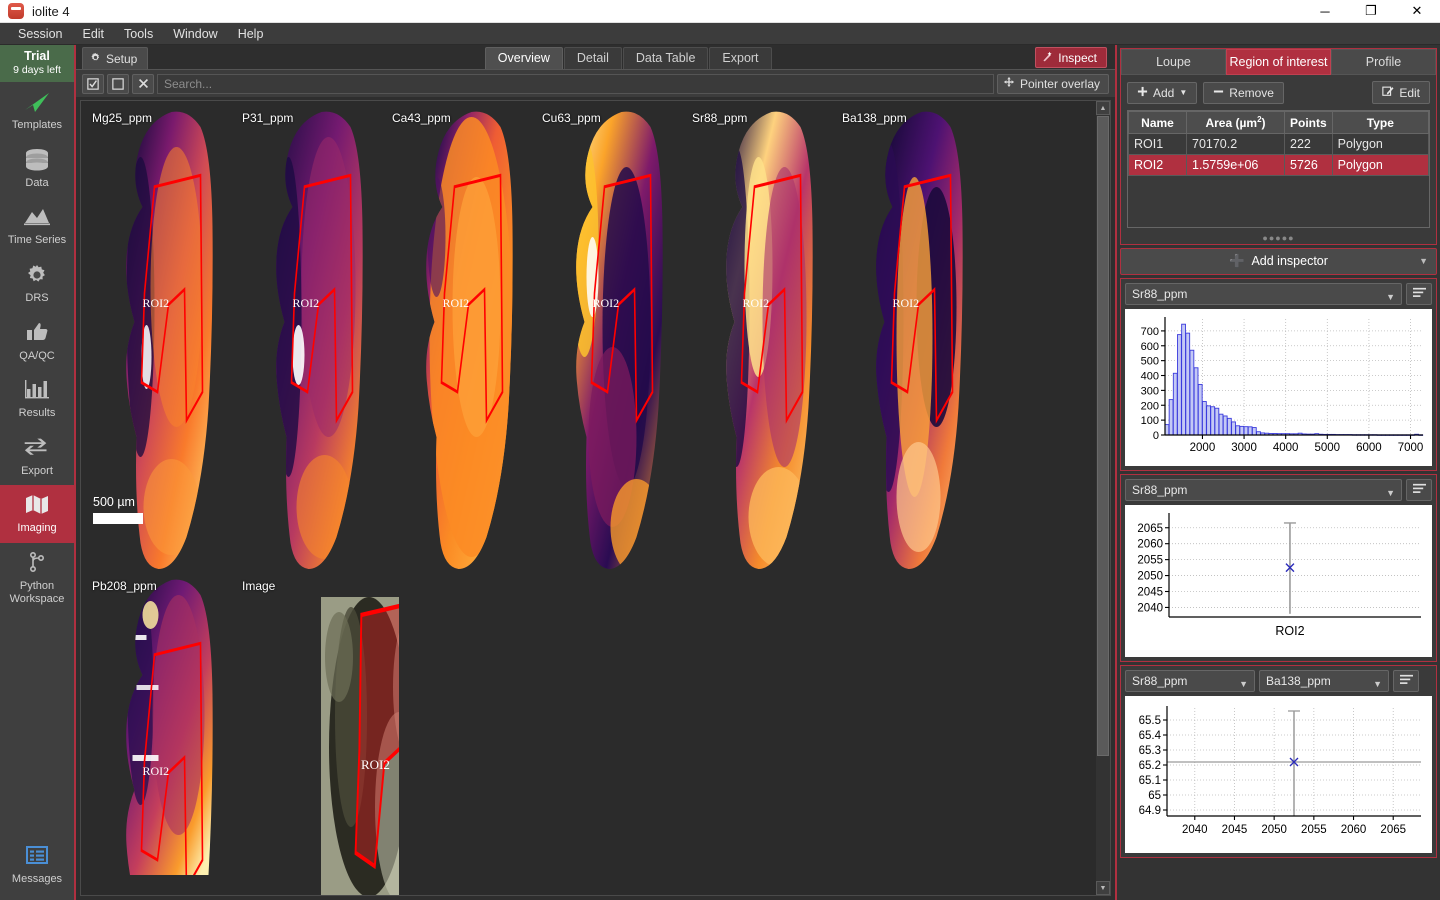 The width and height of the screenshot is (1440, 900). I want to click on roi-points: 5726, so click(1308, 165).